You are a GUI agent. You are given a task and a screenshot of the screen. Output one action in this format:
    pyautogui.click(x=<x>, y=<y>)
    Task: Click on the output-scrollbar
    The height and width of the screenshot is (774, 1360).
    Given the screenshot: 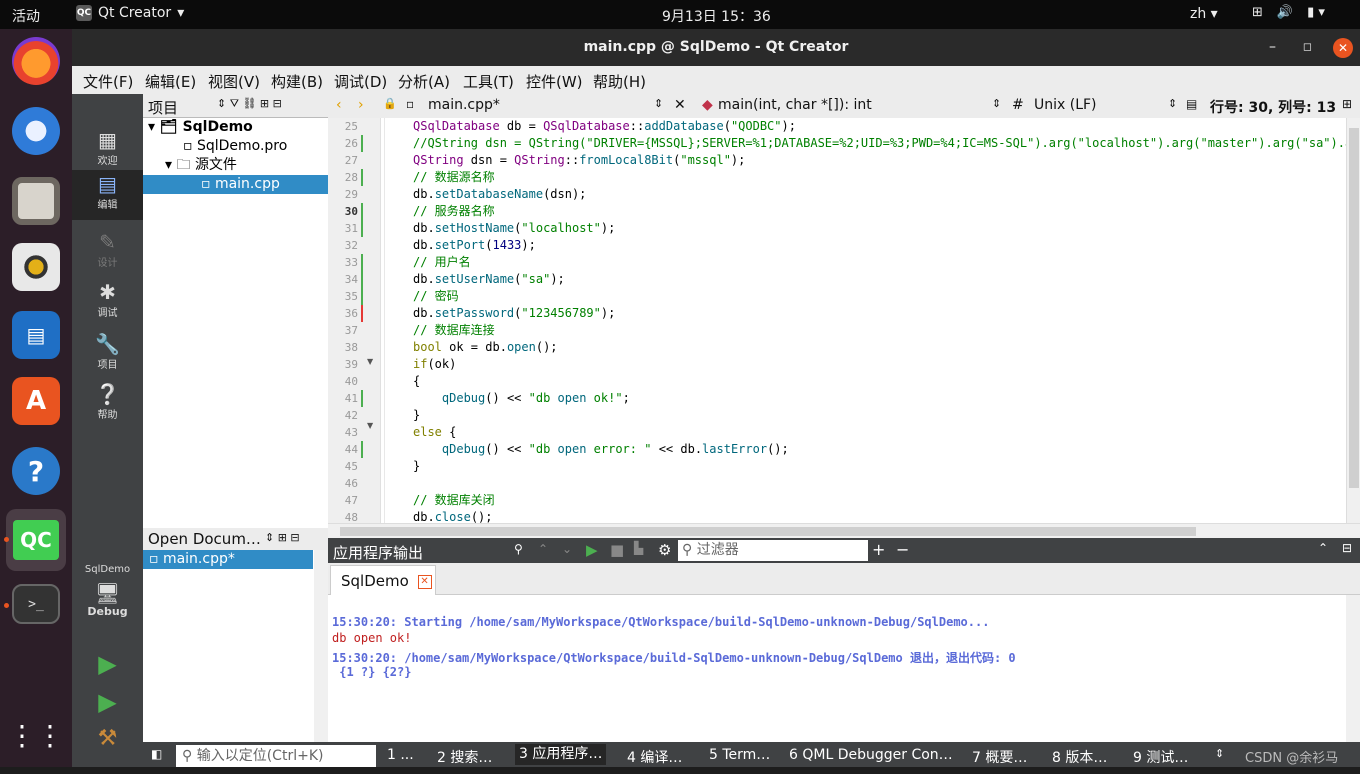 What is the action you would take?
    pyautogui.click(x=1353, y=668)
    